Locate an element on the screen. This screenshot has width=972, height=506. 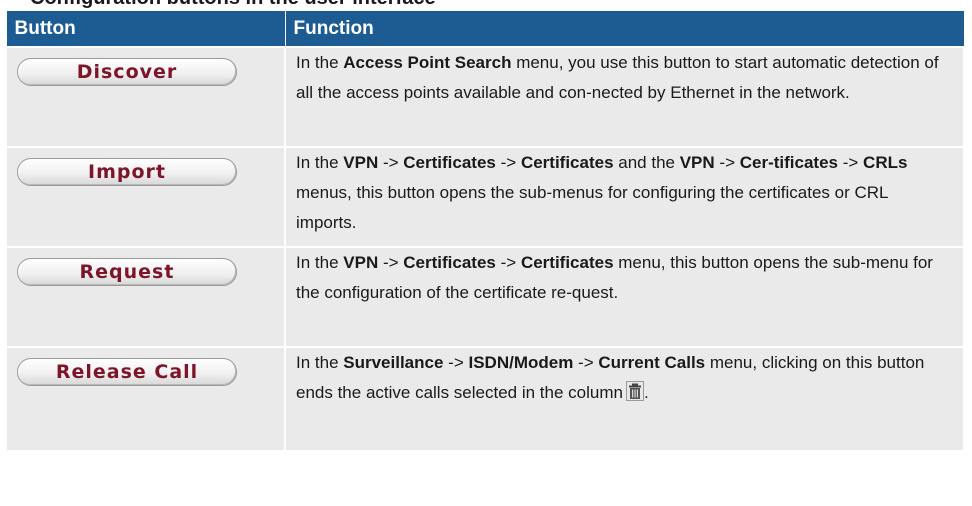
menu-name: Current Calls is located at coordinates (652, 362).